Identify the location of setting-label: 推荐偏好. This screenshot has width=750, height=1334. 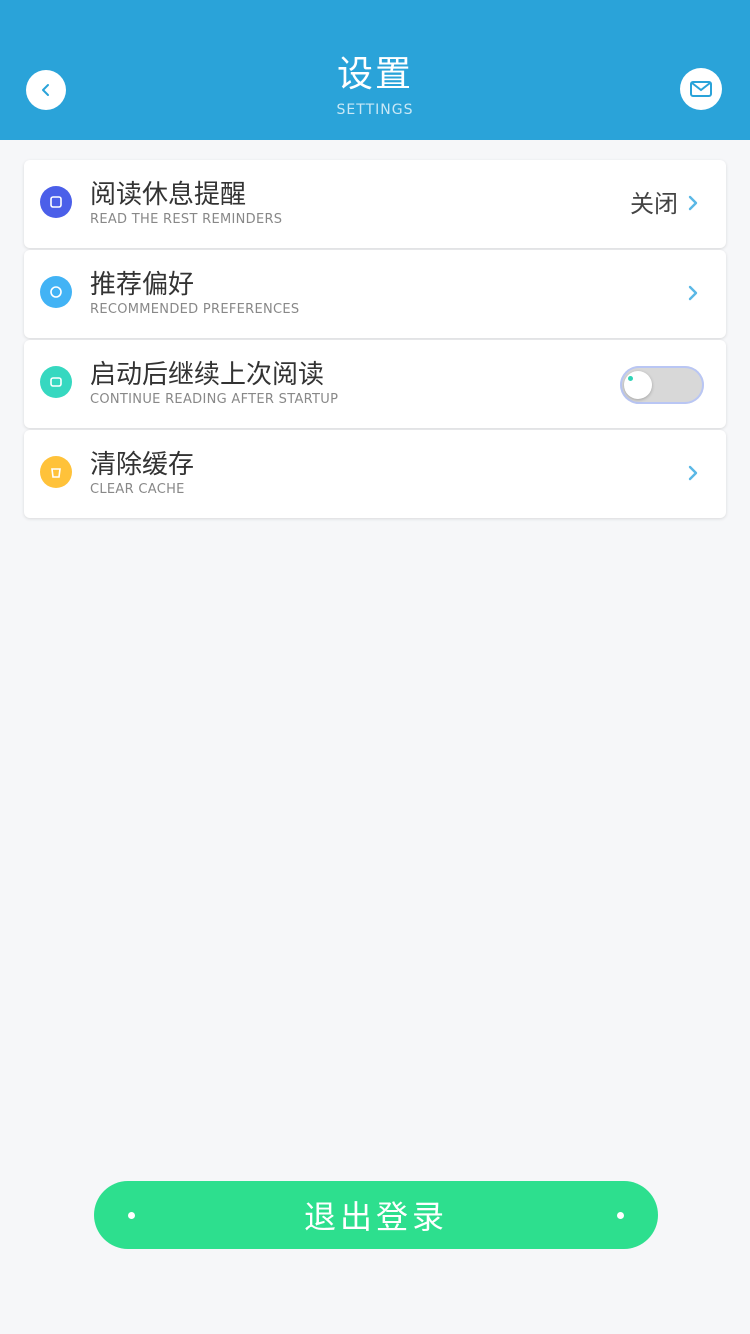
(142, 285).